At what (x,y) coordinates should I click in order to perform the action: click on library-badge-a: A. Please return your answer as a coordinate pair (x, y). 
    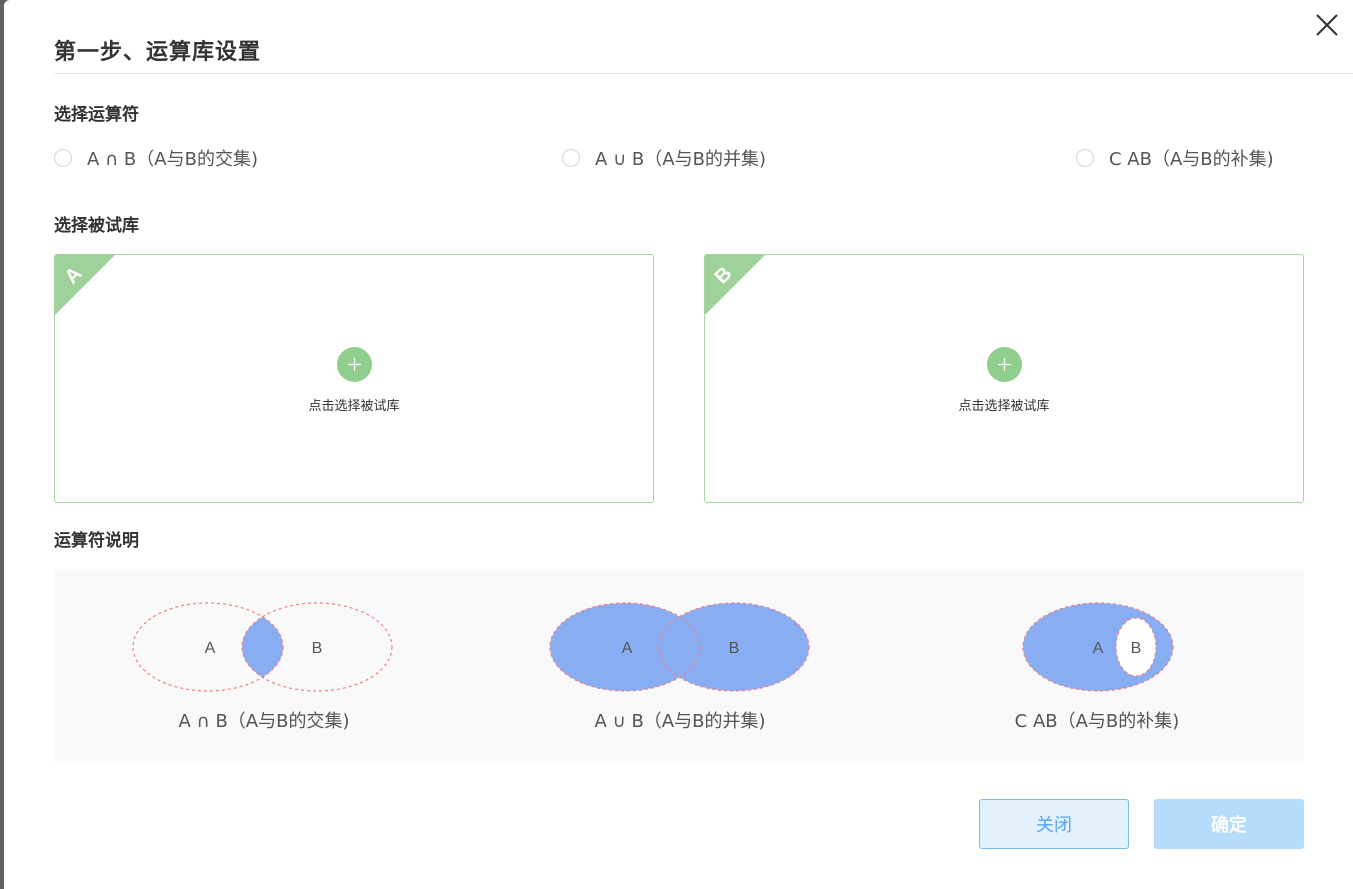
    Looking at the image, I should click on (85, 285).